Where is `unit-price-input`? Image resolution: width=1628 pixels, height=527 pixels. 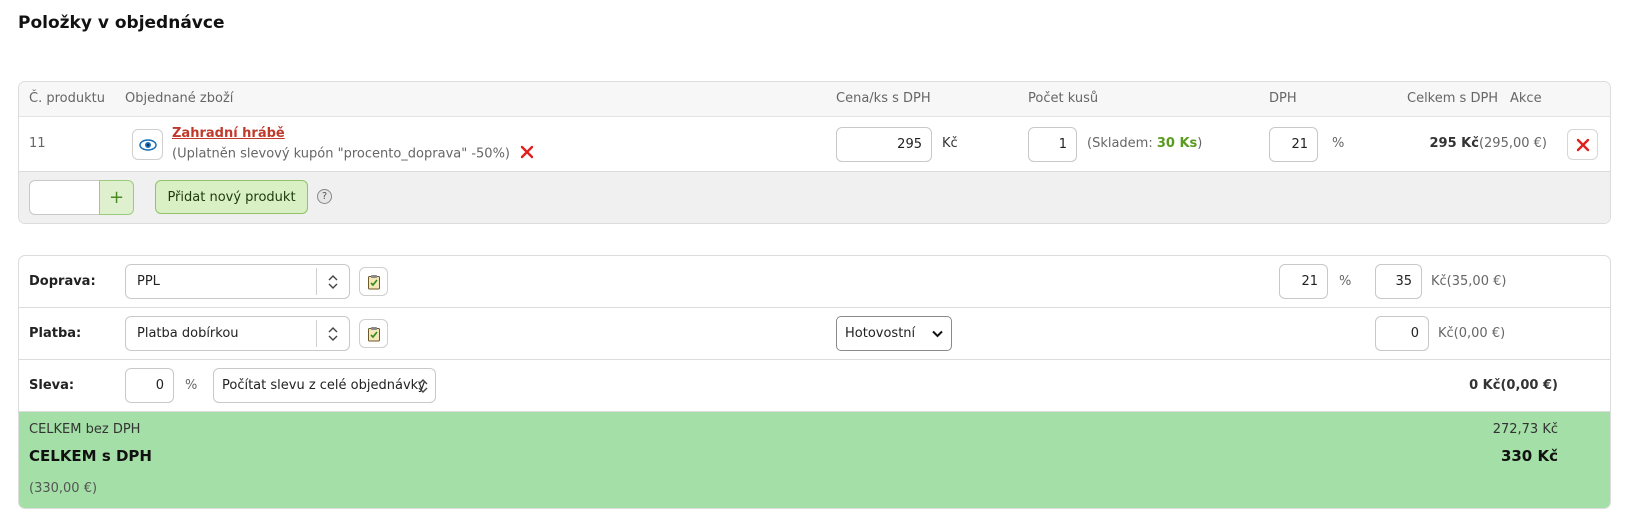 unit-price-input is located at coordinates (884, 144).